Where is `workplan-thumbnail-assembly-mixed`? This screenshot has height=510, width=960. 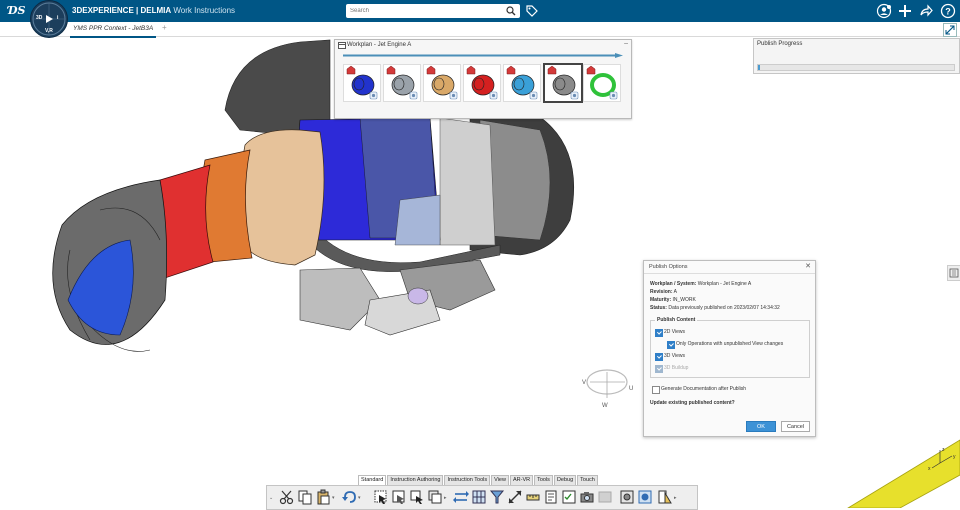 workplan-thumbnail-assembly-mixed is located at coordinates (522, 83).